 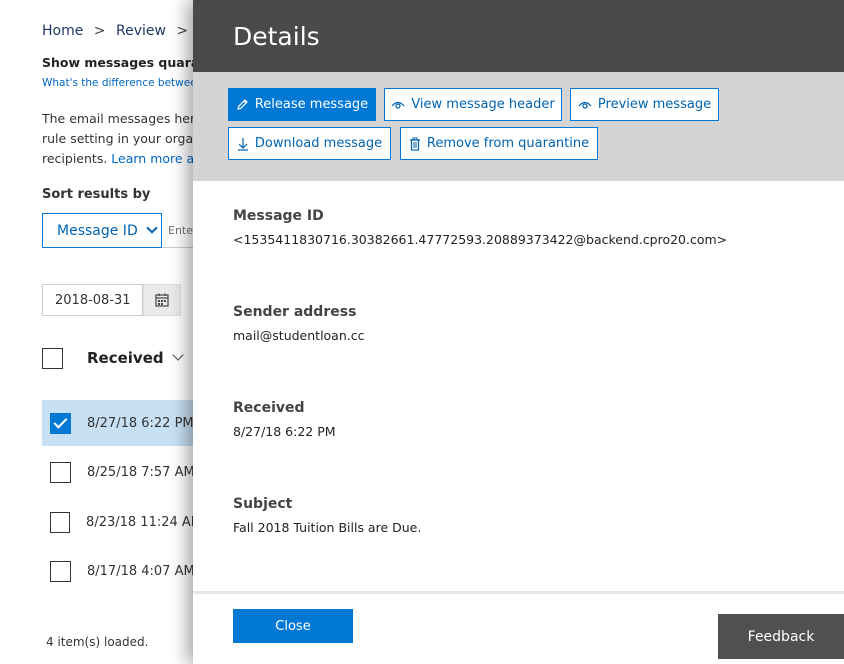 I want to click on sort-label: Sort results by, so click(x=96, y=194).